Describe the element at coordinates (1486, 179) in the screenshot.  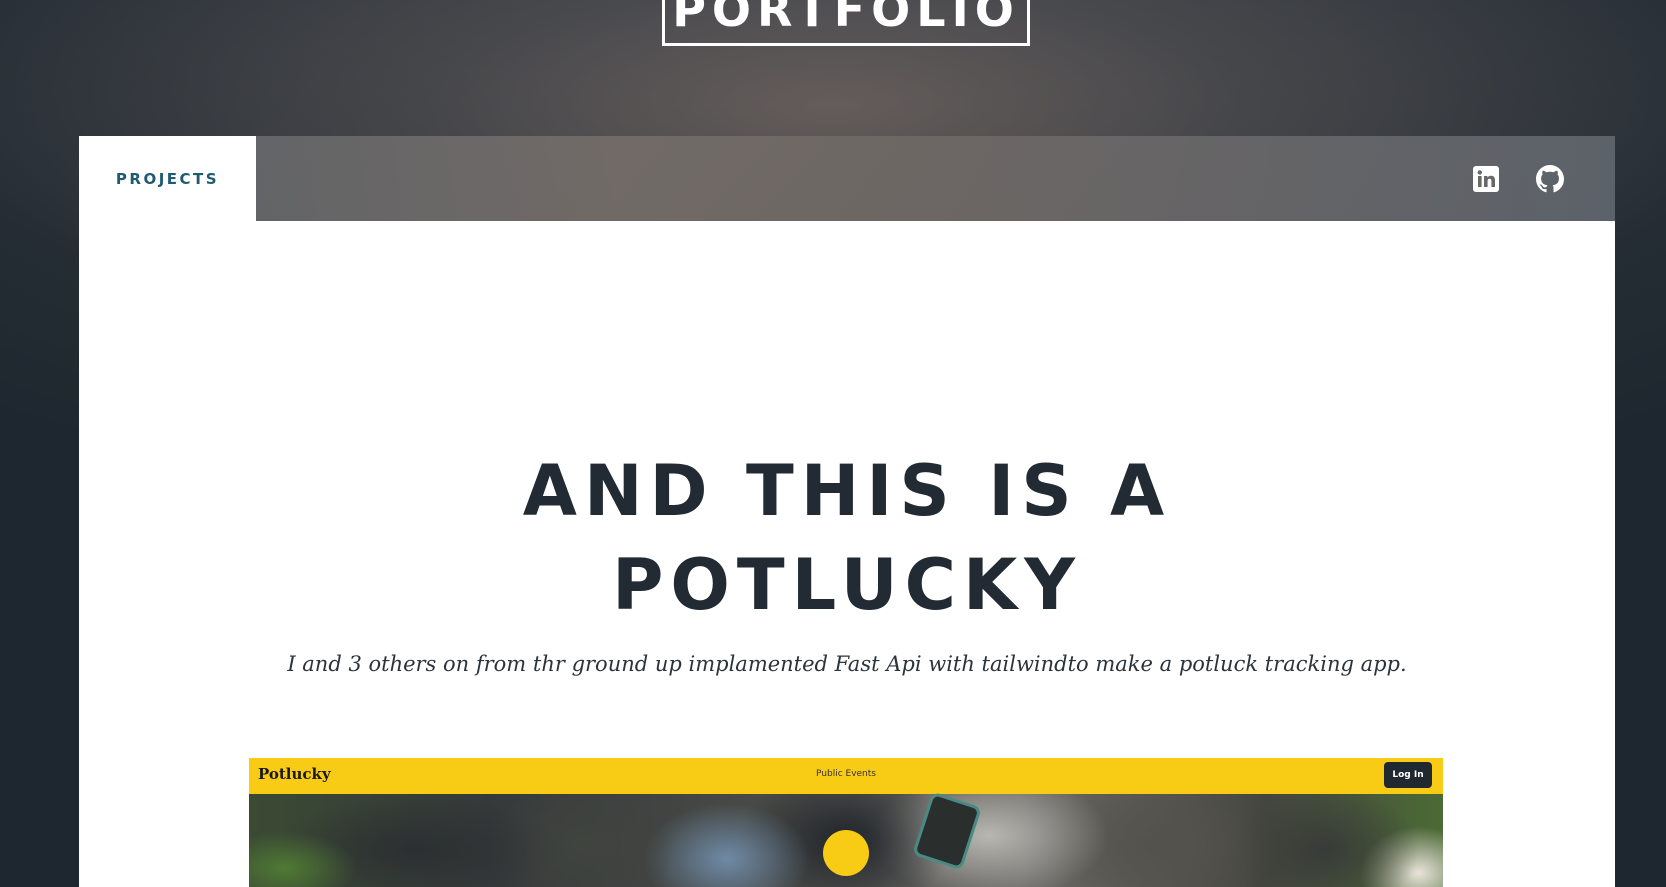
I see `linkedin-icon` at that location.